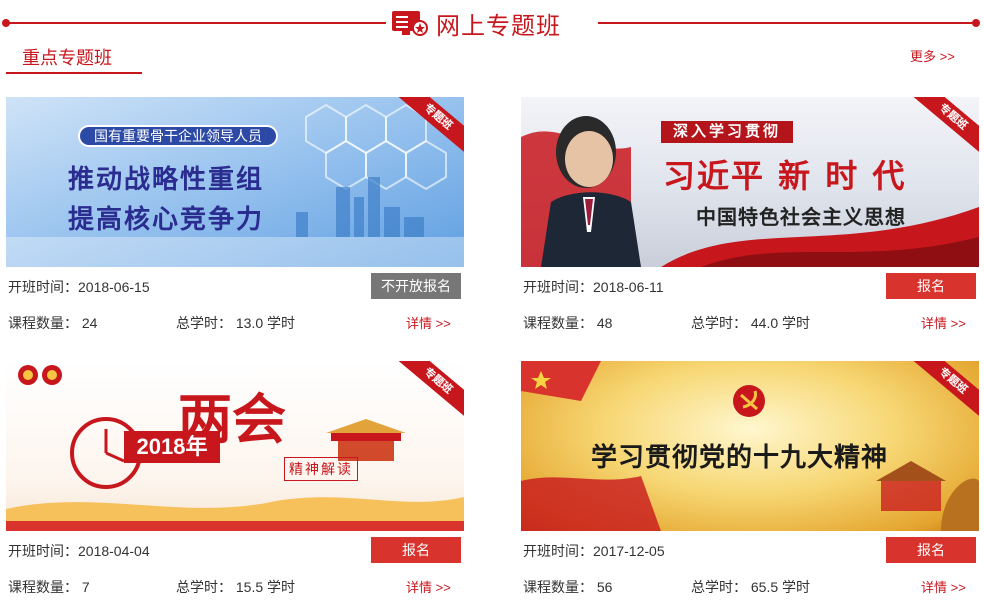  I want to click on total-hours: 总学时： 65.5 学时, so click(751, 587).